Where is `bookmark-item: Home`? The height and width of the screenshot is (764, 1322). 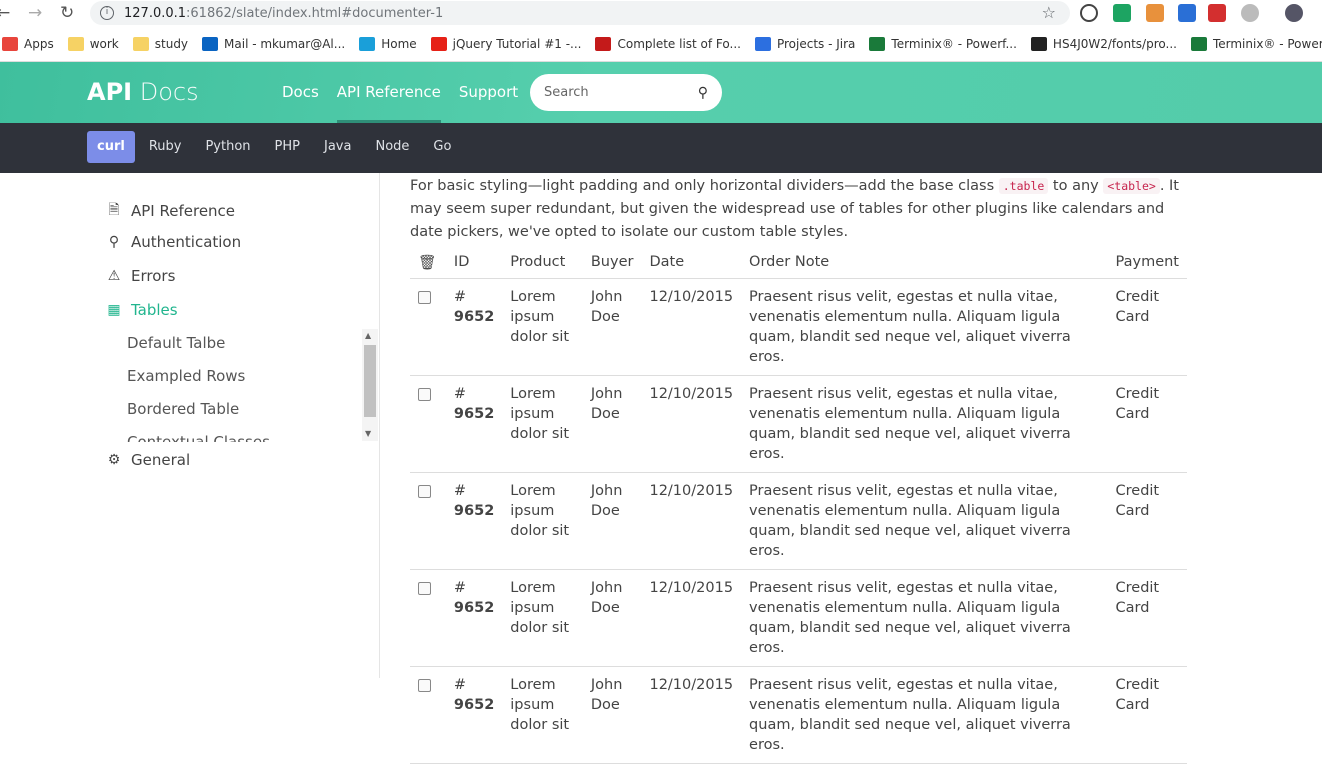
bookmark-item: Home is located at coordinates (388, 43).